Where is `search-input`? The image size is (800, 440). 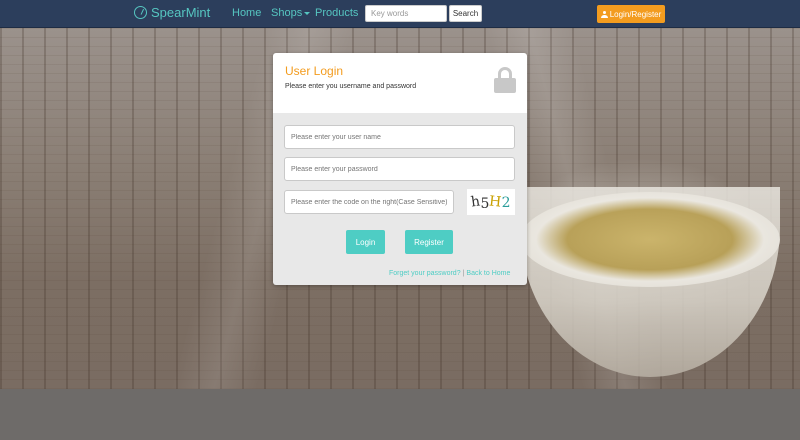 search-input is located at coordinates (406, 13).